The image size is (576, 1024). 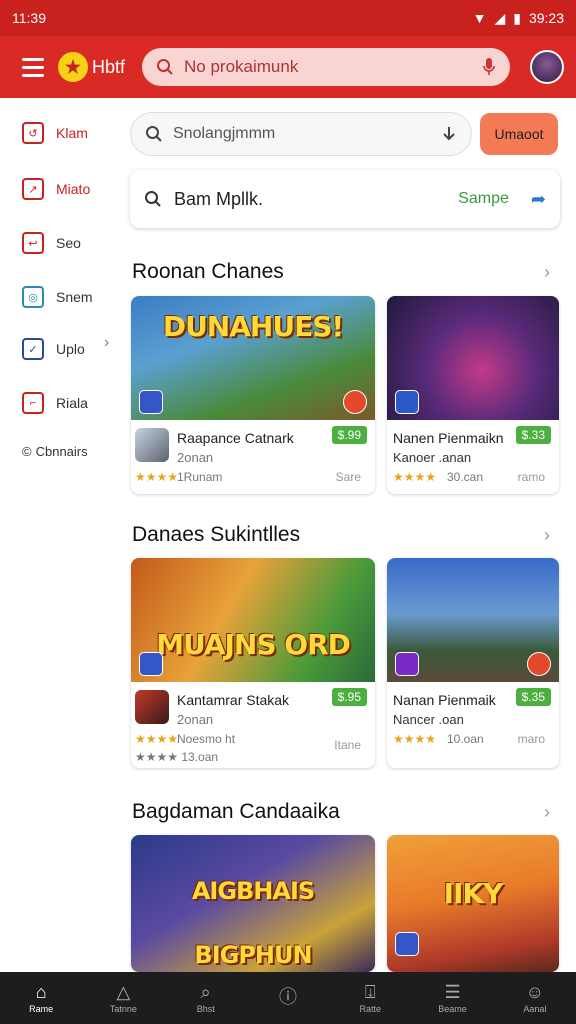 What do you see at coordinates (449, 134) in the screenshot?
I see `download-icon` at bounding box center [449, 134].